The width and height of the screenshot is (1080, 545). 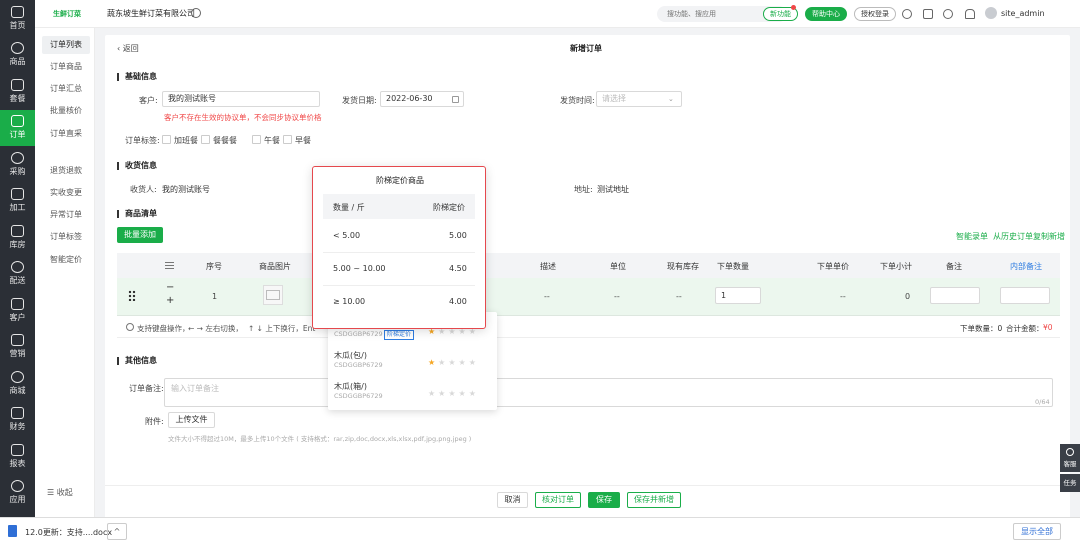 I want to click on order-remark-textarea: 输入订单备注, so click(x=608, y=392).